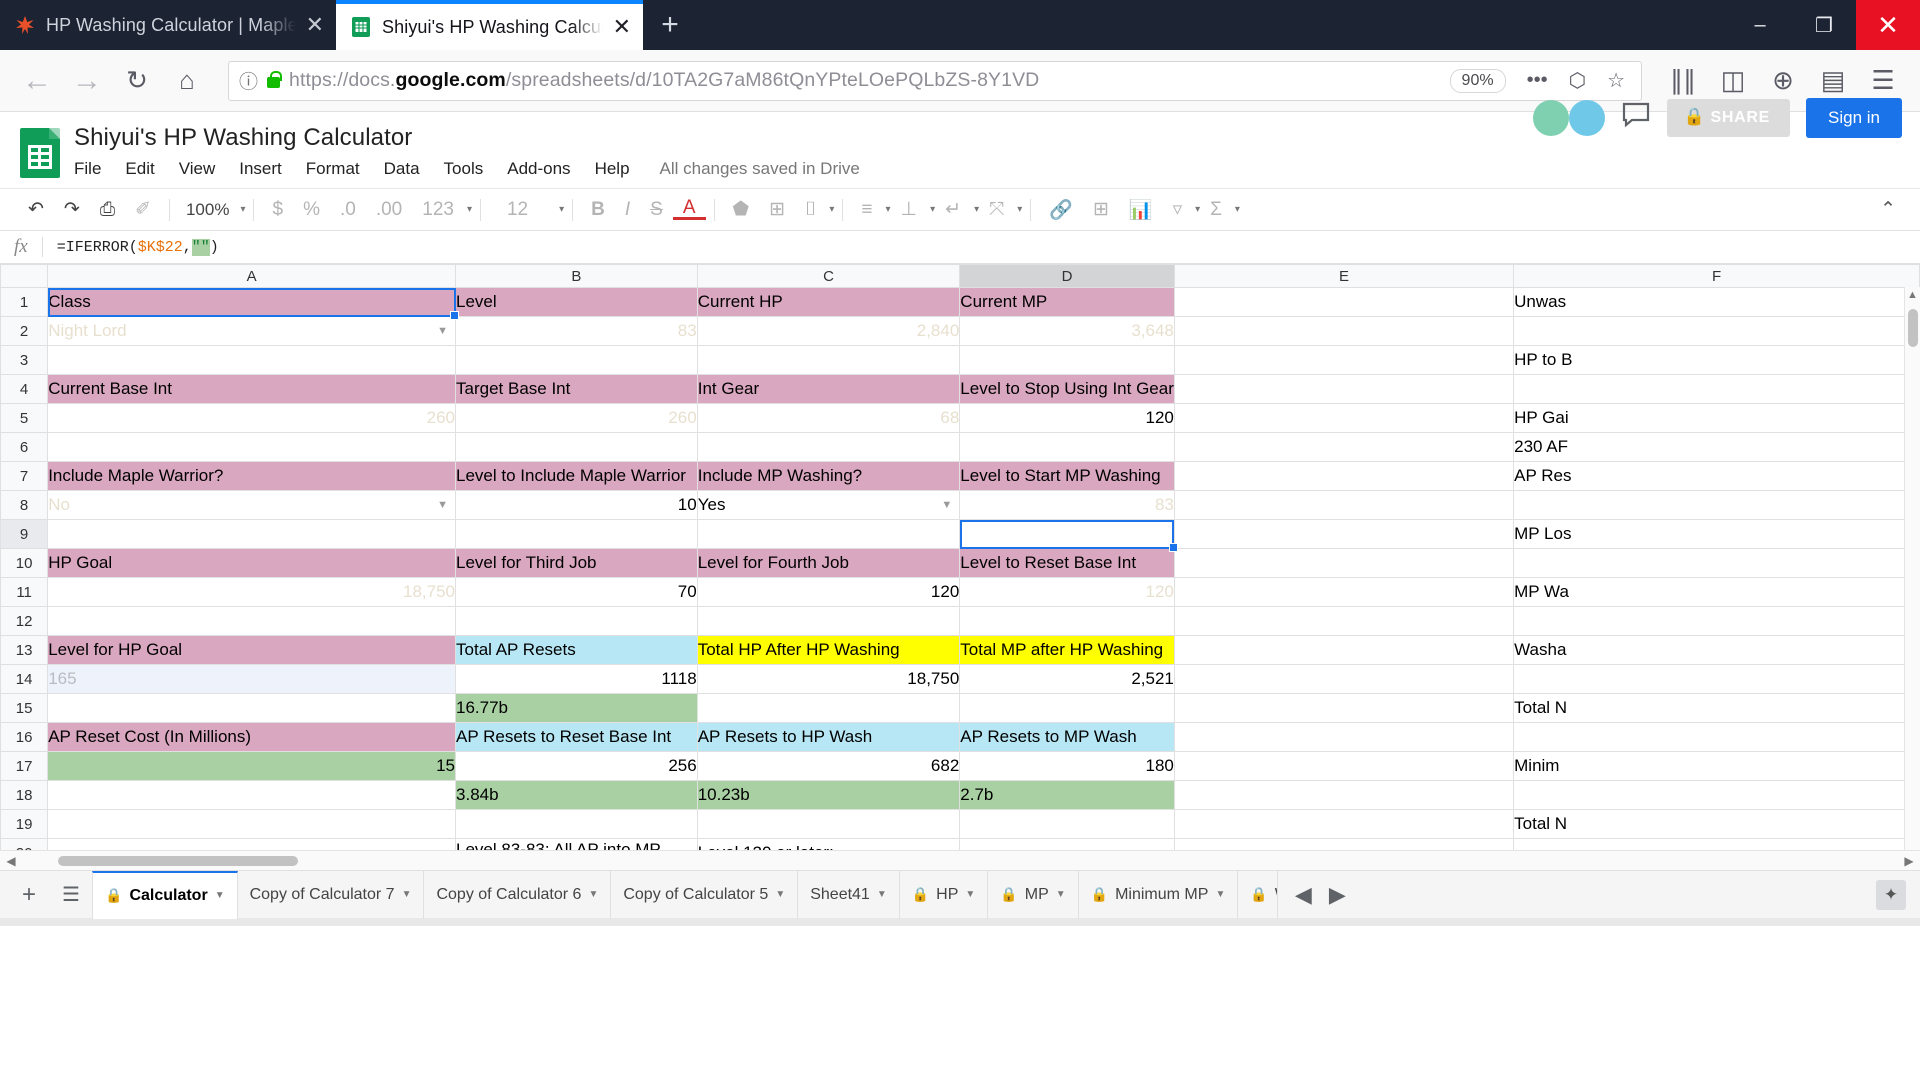 The image size is (1920, 1080). What do you see at coordinates (252, 505) in the screenshot?
I see `cell-a8: No ▼` at bounding box center [252, 505].